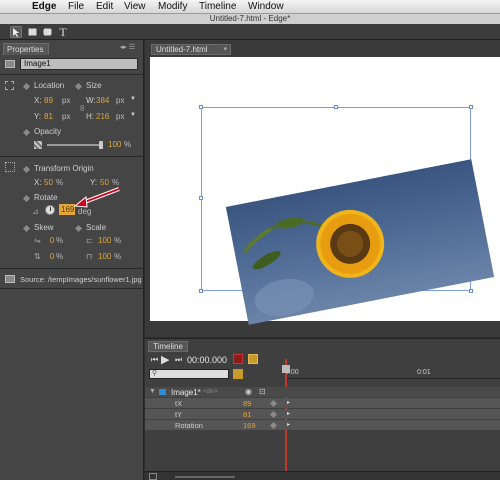  I want to click on prop-value: 81, so click(247, 414).